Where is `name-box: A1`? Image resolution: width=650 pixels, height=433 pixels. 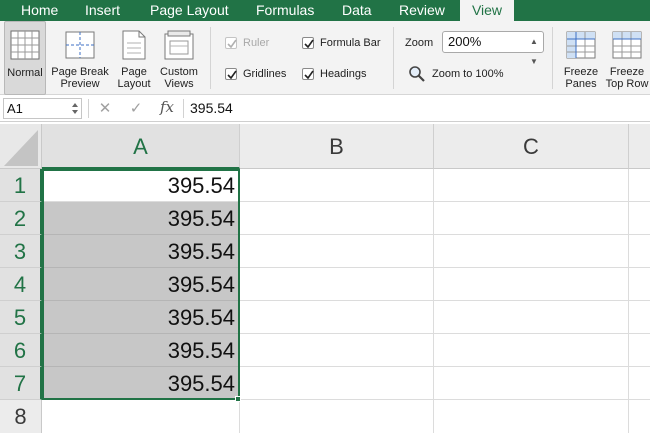 name-box: A1 is located at coordinates (42, 108).